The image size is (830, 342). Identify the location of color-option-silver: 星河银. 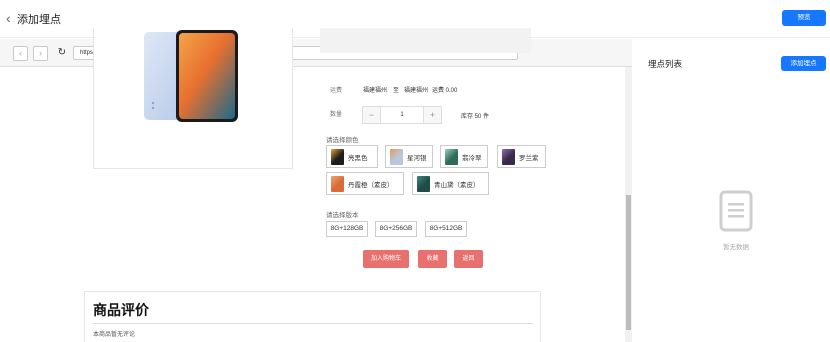
(409, 156).